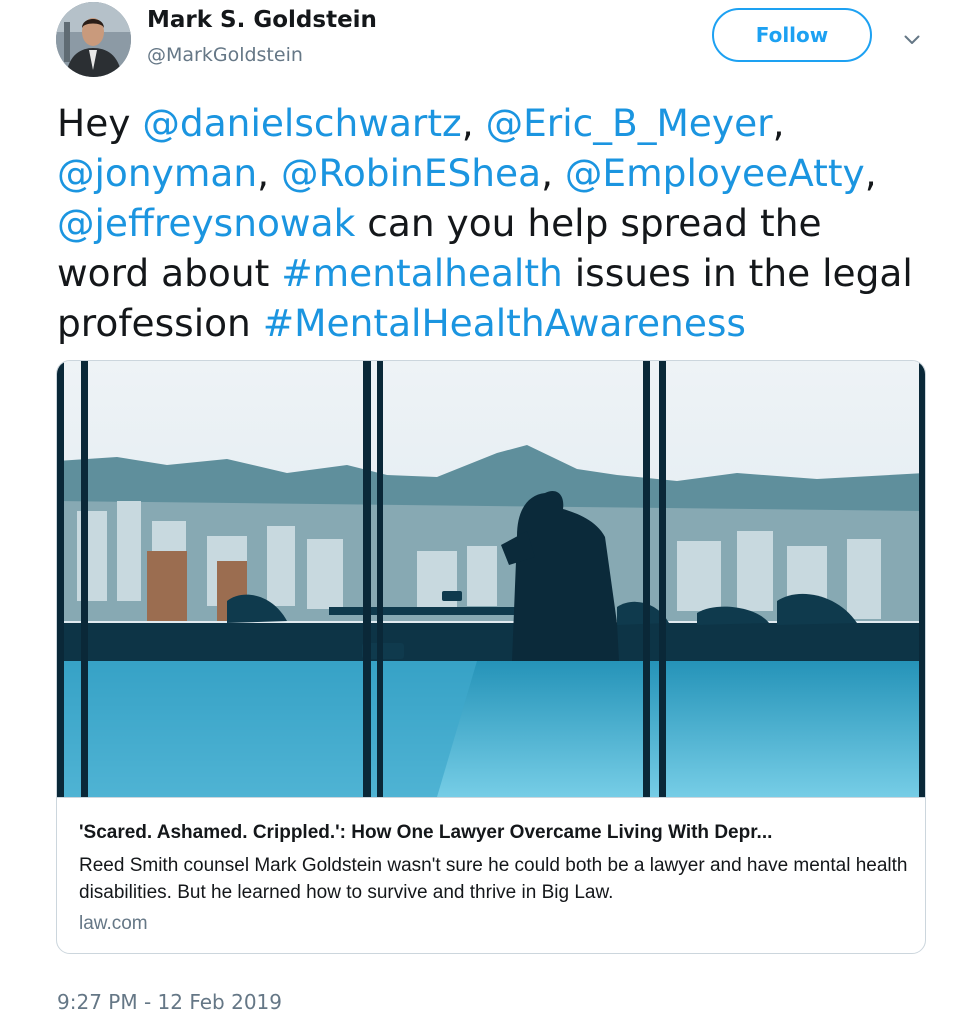 The image size is (979, 1024). Describe the element at coordinates (301, 123) in the screenshot. I see `mention-link: @danielschwartz` at that location.